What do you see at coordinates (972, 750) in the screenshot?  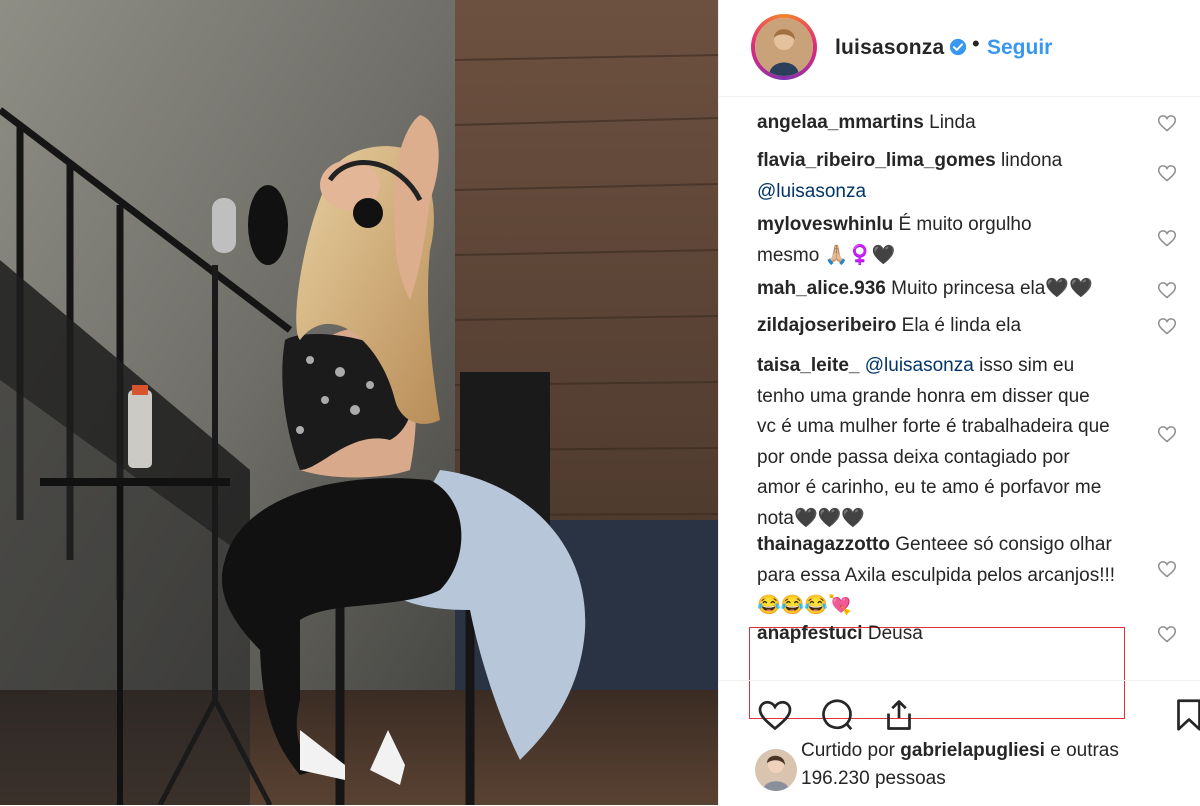 I see `liked-by-username: gabrielapugliesi` at bounding box center [972, 750].